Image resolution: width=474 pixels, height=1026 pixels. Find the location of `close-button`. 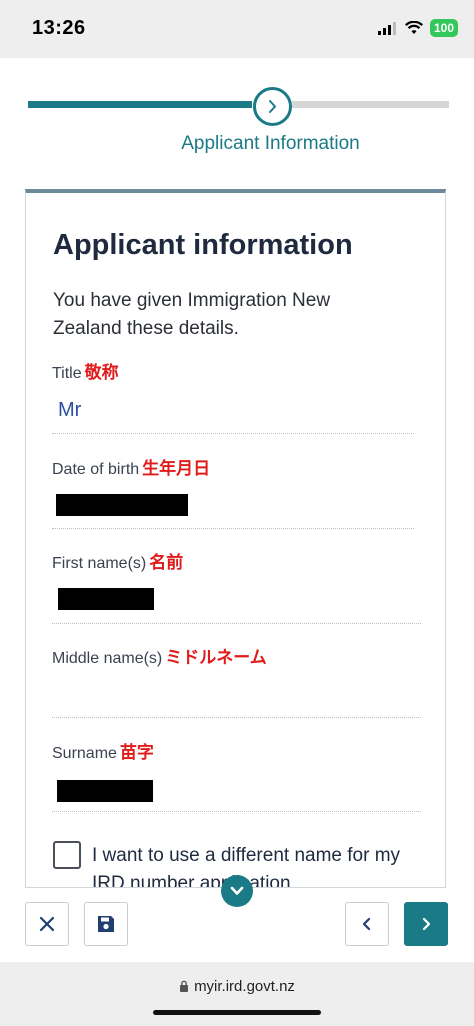

close-button is located at coordinates (47, 924).